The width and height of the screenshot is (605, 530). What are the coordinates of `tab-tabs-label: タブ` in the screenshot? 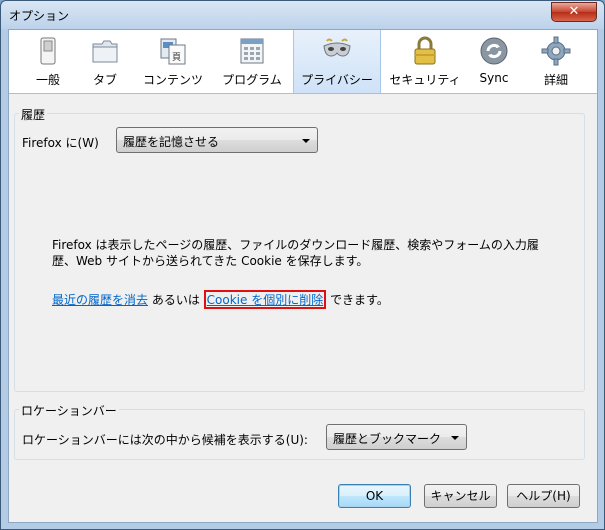 It's located at (104, 80).